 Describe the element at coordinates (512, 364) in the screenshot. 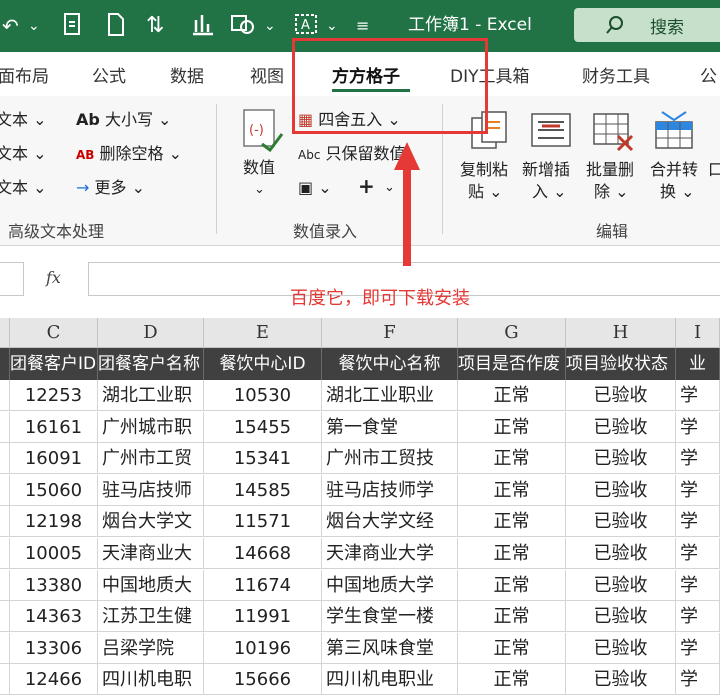

I see `header-cell-g: 项目是否作废` at that location.